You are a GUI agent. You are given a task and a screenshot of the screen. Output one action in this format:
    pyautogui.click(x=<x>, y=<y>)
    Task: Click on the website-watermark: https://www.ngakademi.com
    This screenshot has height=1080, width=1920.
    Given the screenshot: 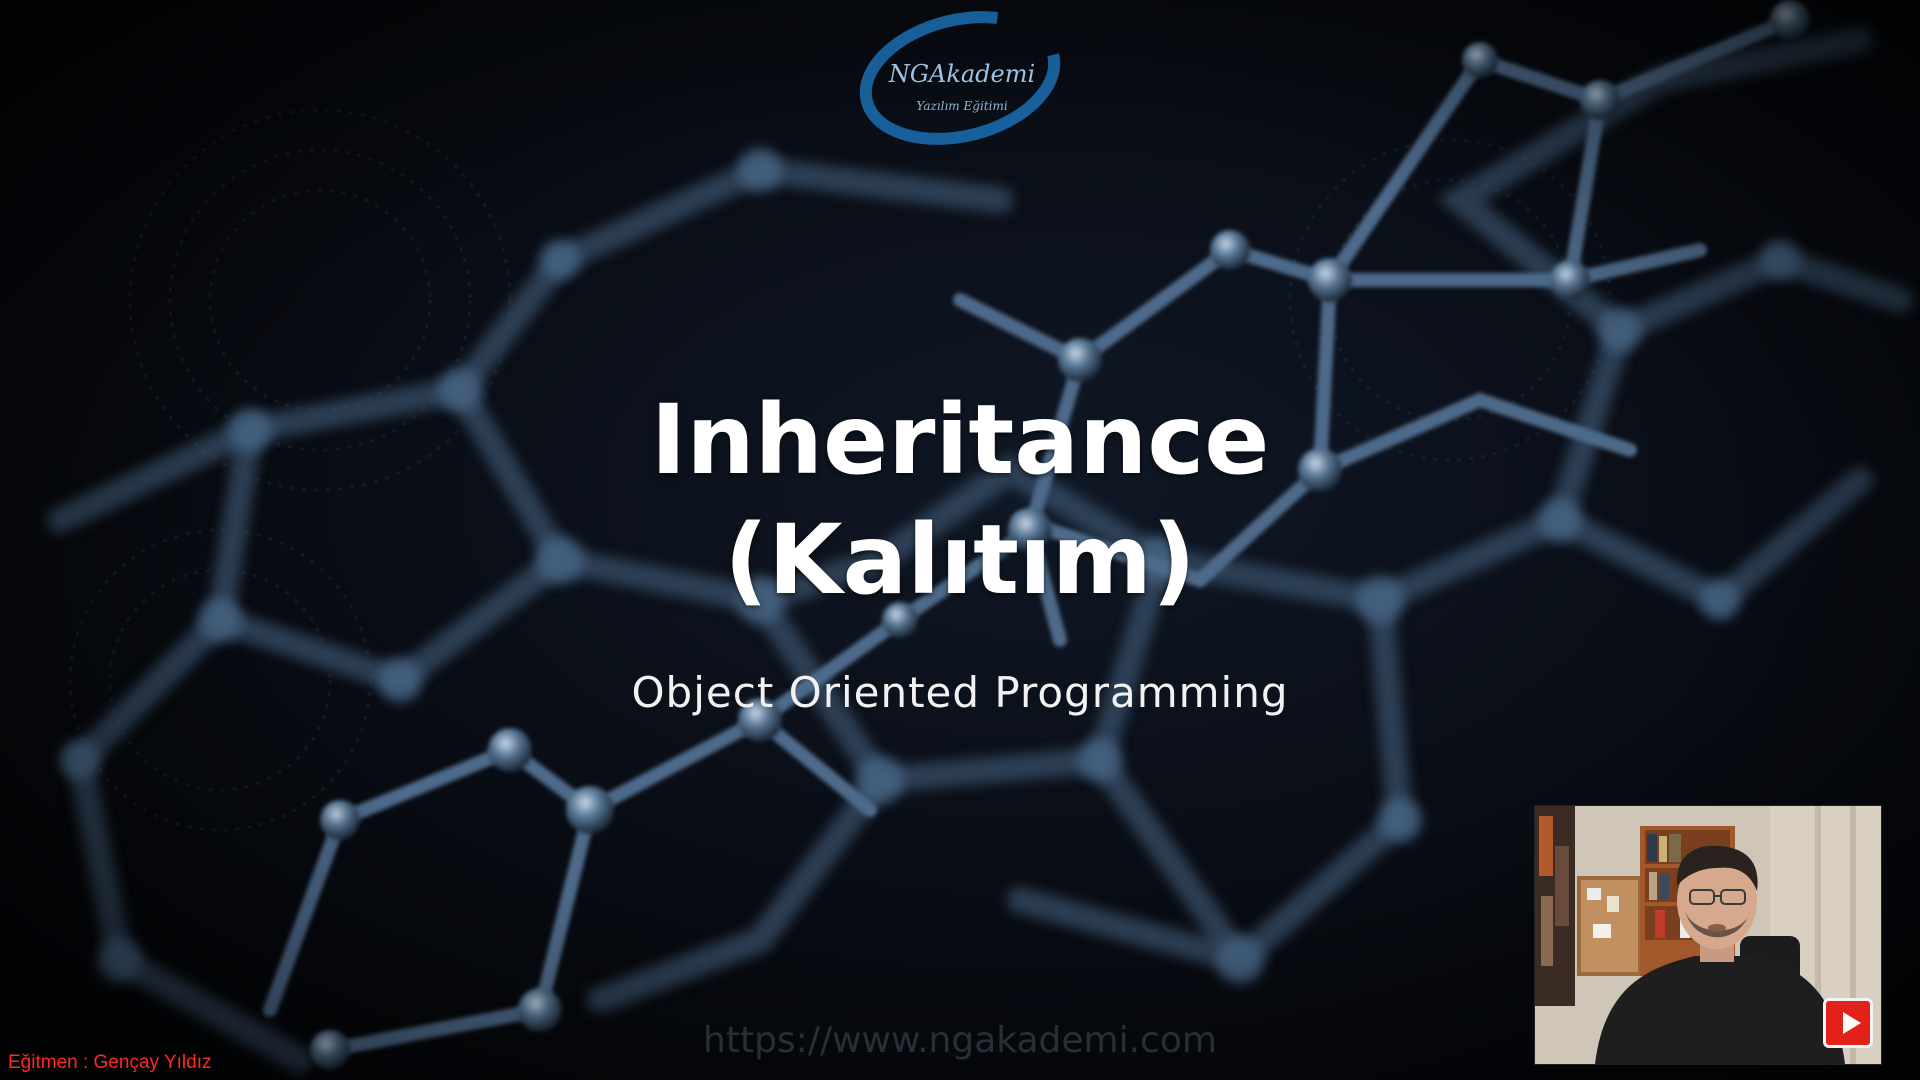 What is the action you would take?
    pyautogui.click(x=960, y=1040)
    